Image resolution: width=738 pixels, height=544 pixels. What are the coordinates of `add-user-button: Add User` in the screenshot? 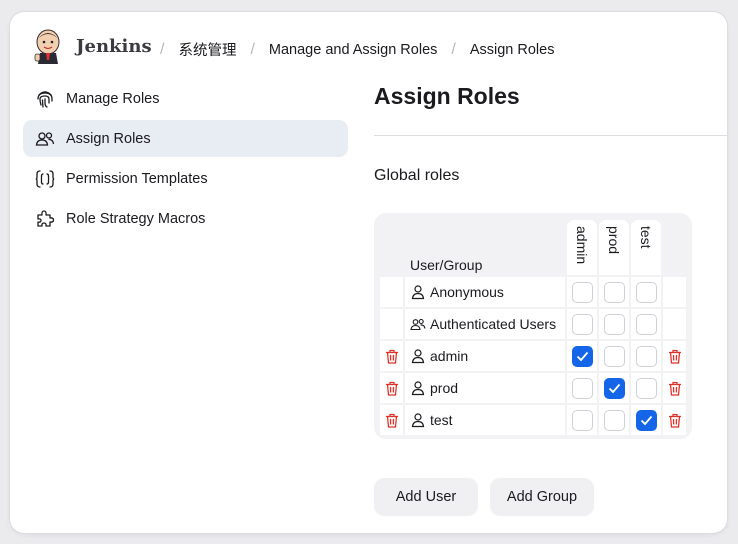 It's located at (426, 497).